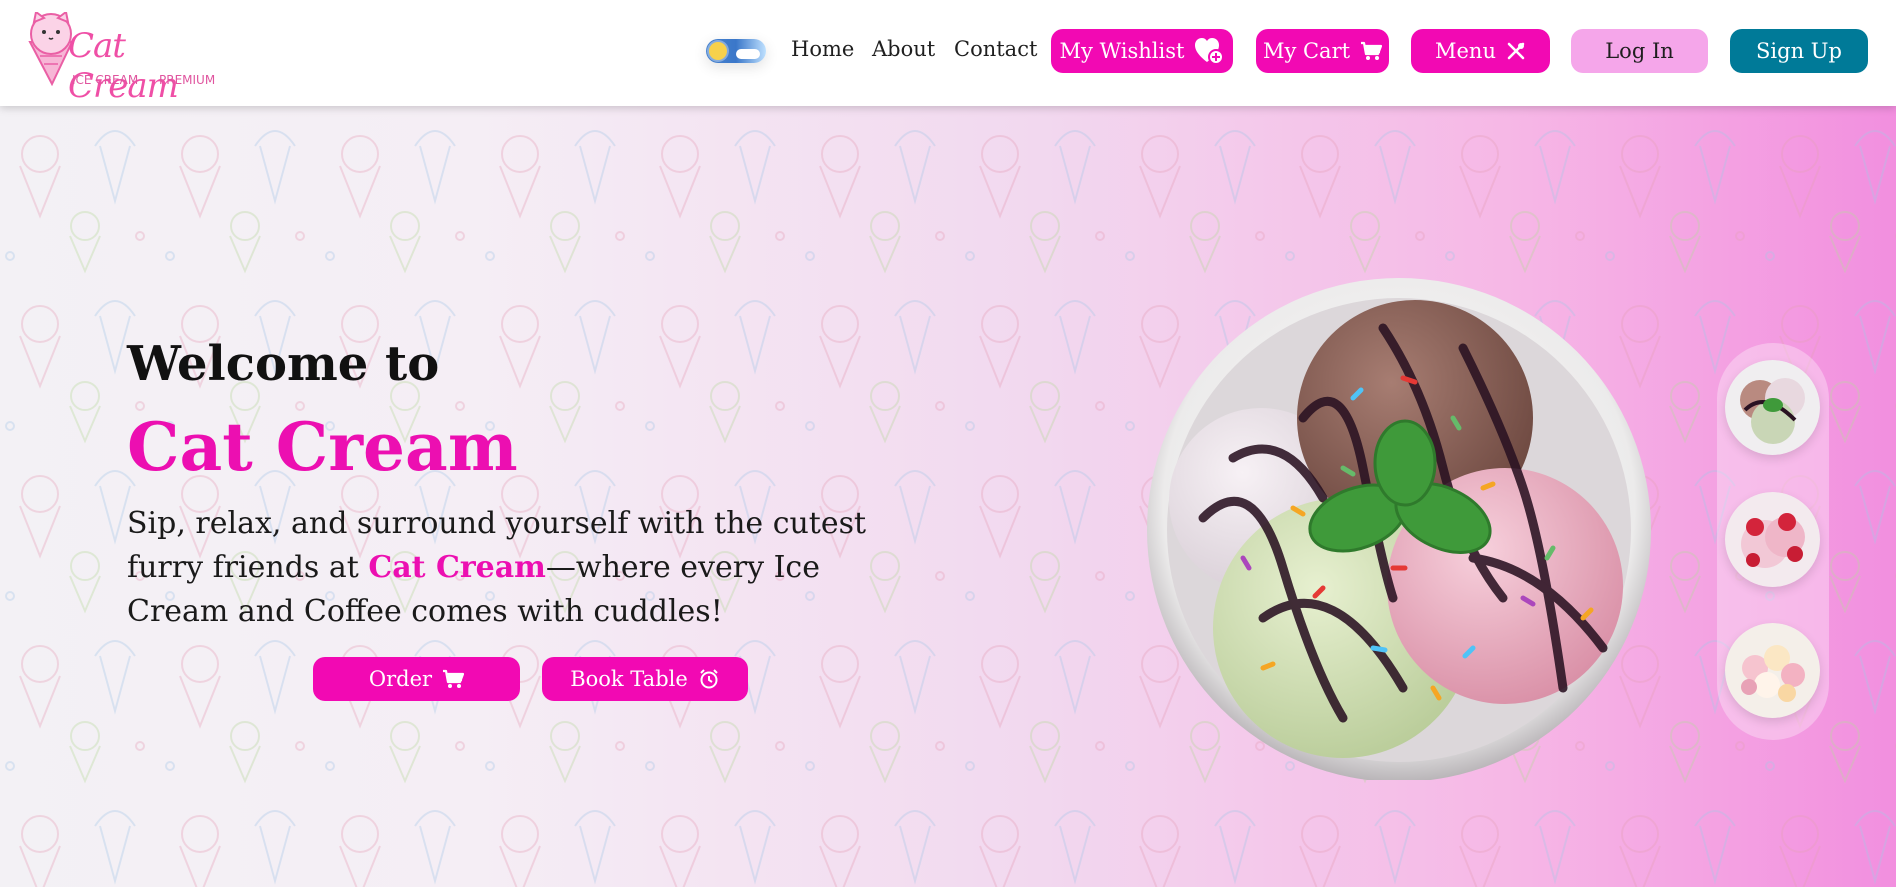 Image resolution: width=1896 pixels, height=887 pixels. I want to click on cart-button: My Cart, so click(1322, 51).